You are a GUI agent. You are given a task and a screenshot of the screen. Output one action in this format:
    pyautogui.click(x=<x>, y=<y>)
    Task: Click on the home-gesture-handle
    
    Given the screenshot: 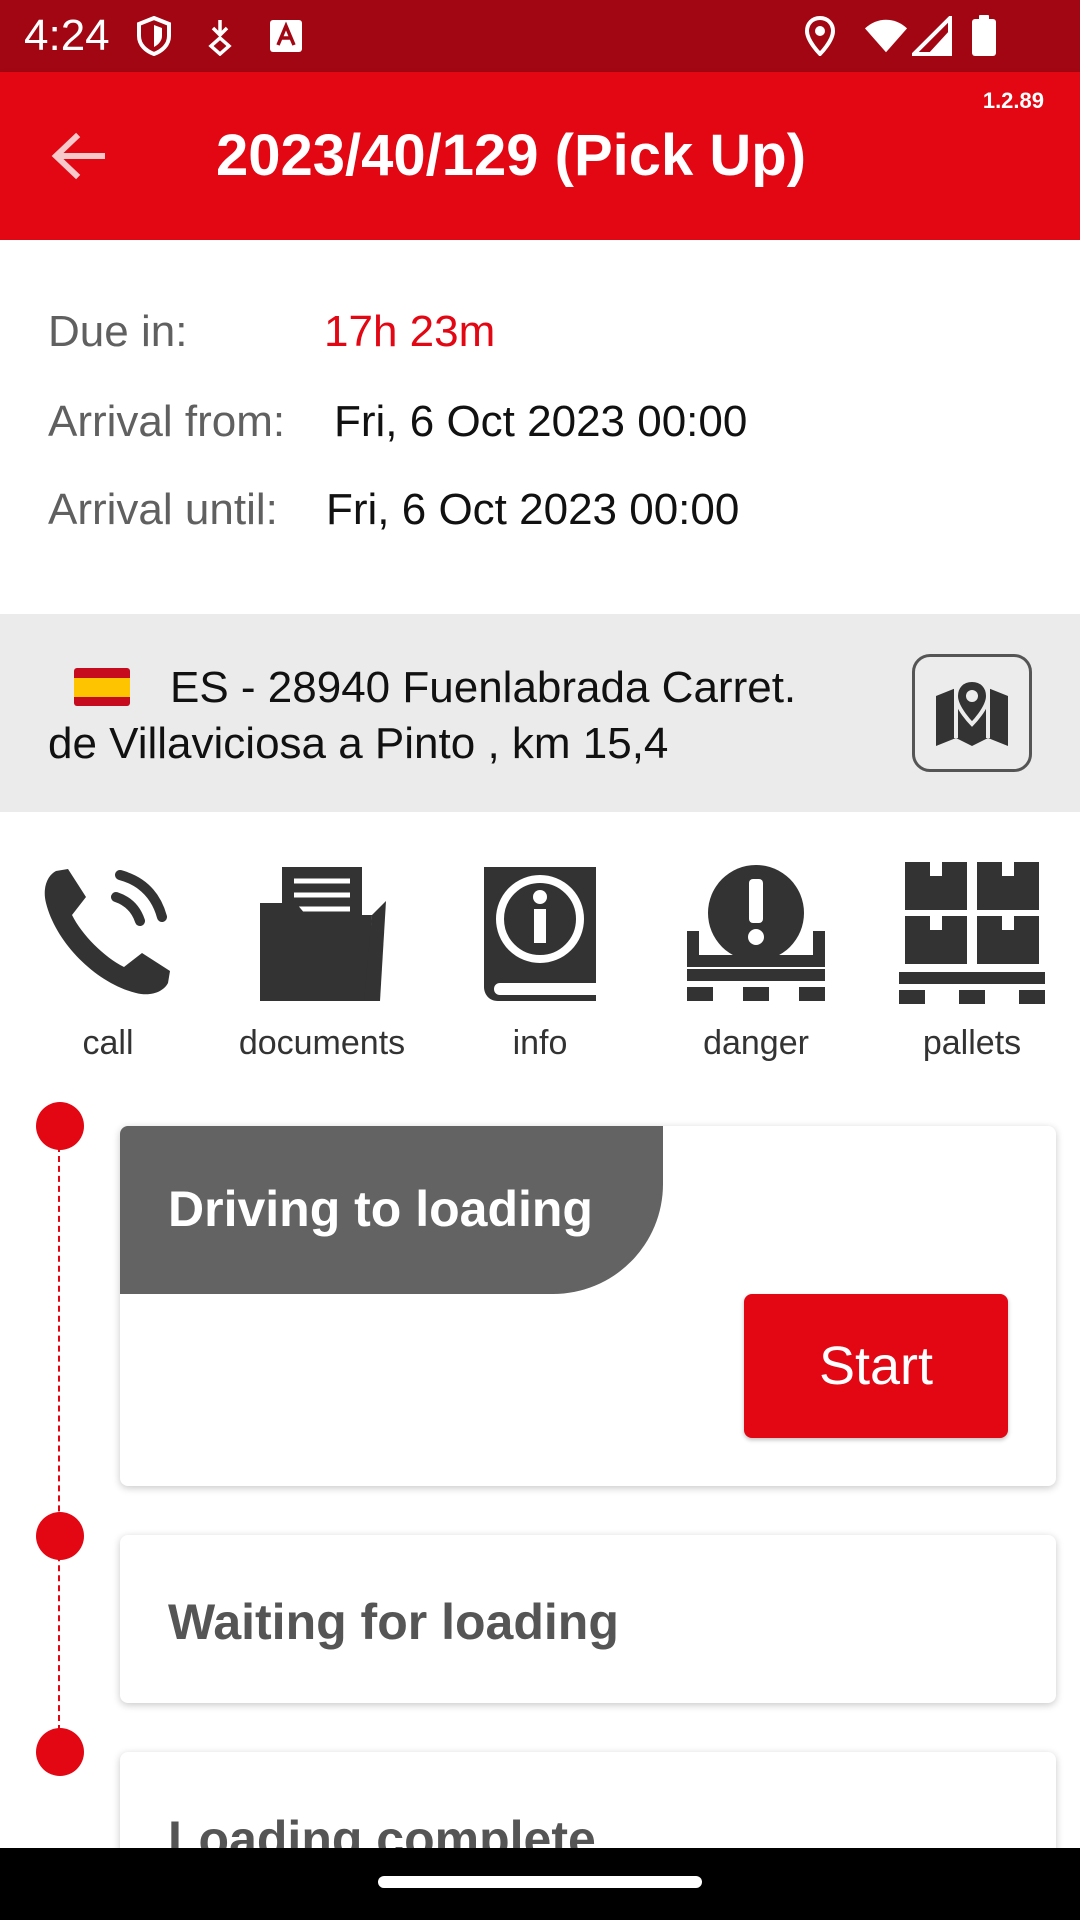 What is the action you would take?
    pyautogui.click(x=540, y=1882)
    